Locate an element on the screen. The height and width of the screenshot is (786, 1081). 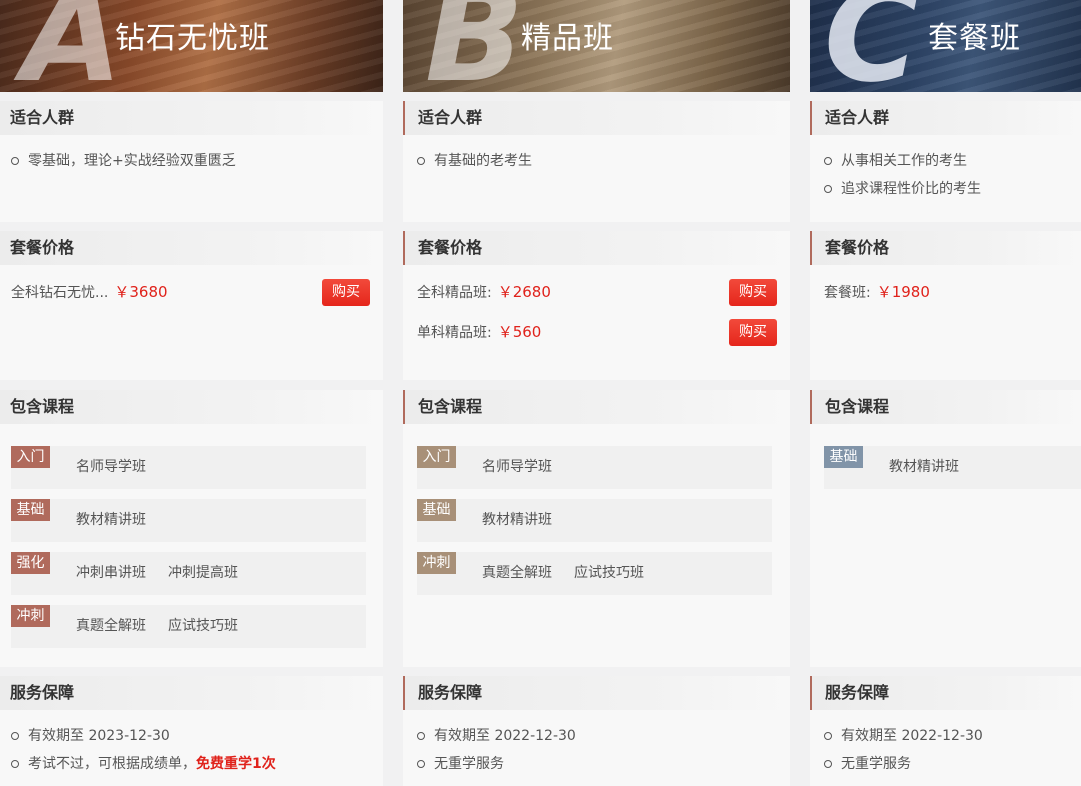
banner-letter: A is located at coordinates (72, 46).